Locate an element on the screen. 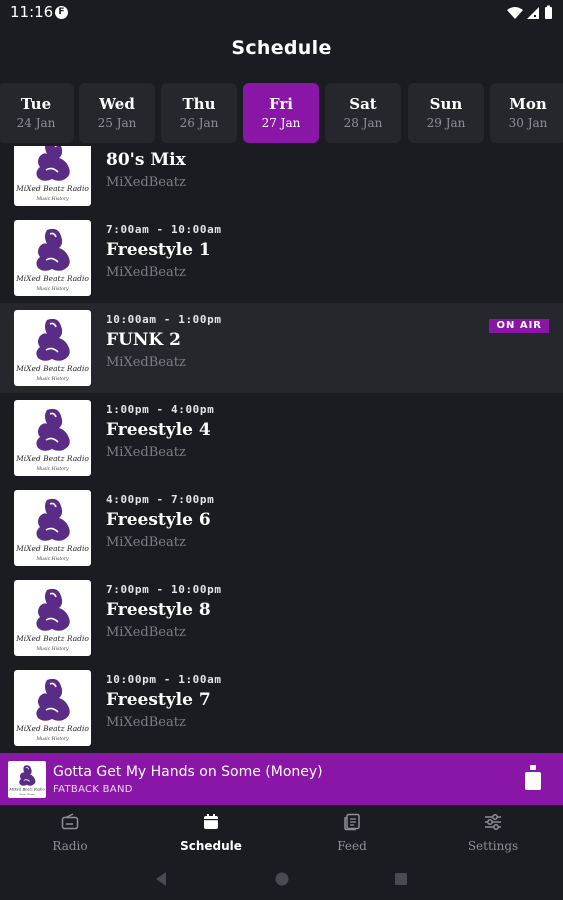  show-title: Freestyle 4 is located at coordinates (158, 430).